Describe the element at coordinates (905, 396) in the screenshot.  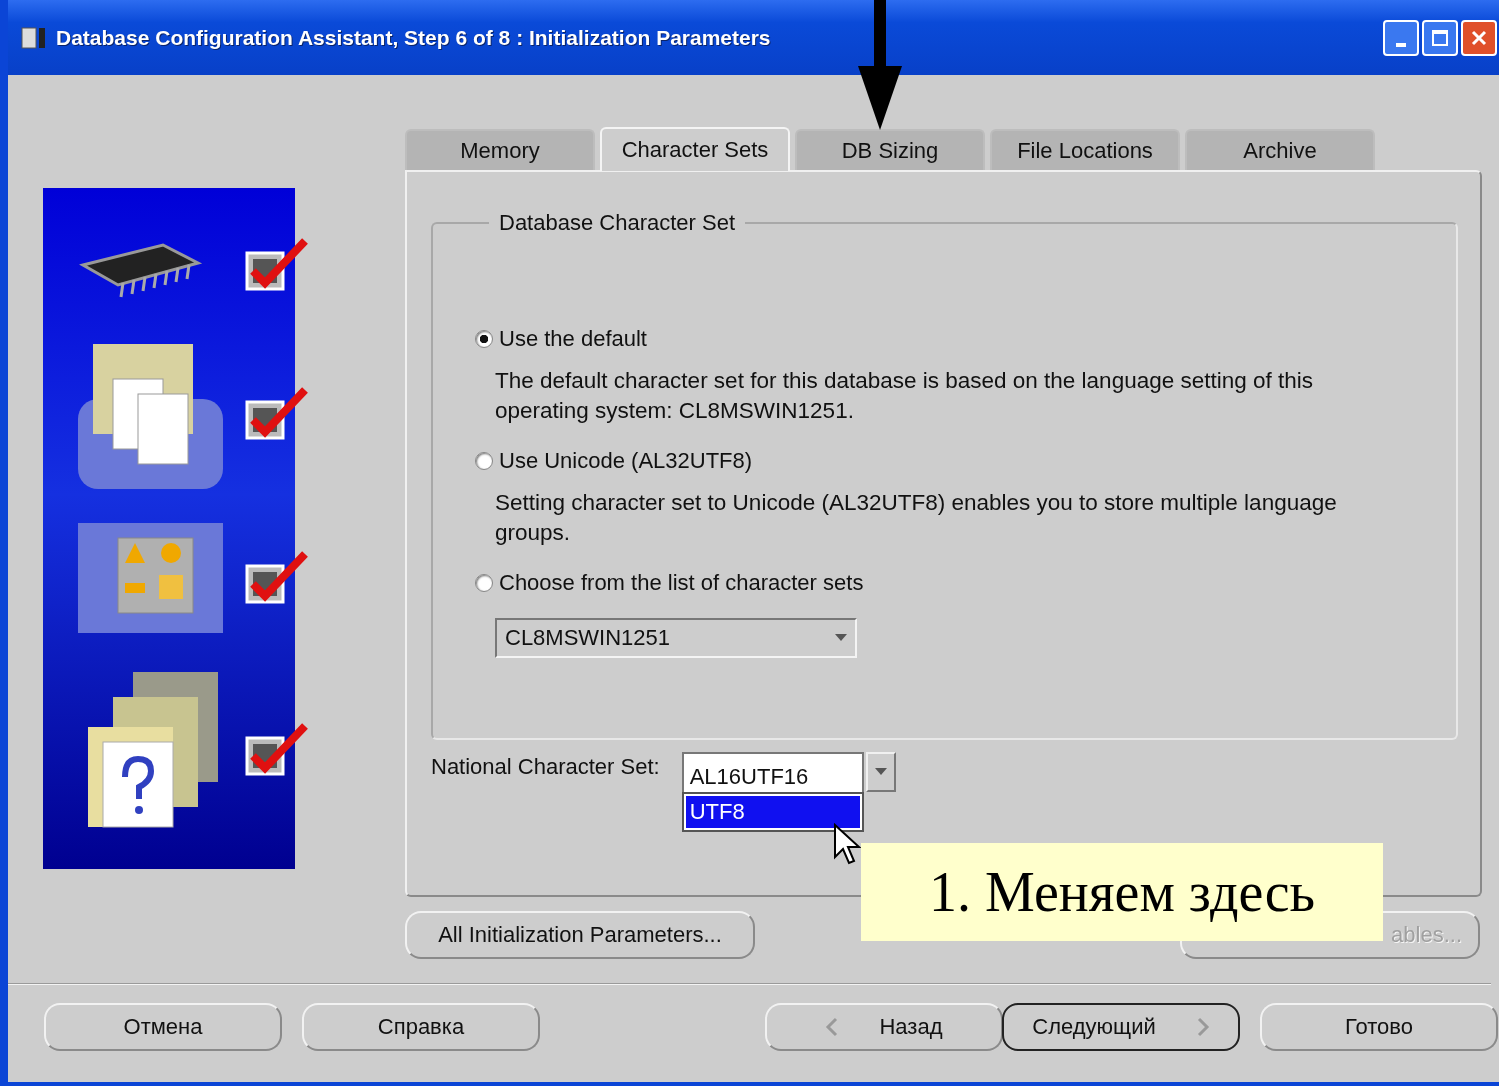
I see `option-description: The default character set for this database is based on the language setting of this operating system: CL8MSWIN1251.` at that location.